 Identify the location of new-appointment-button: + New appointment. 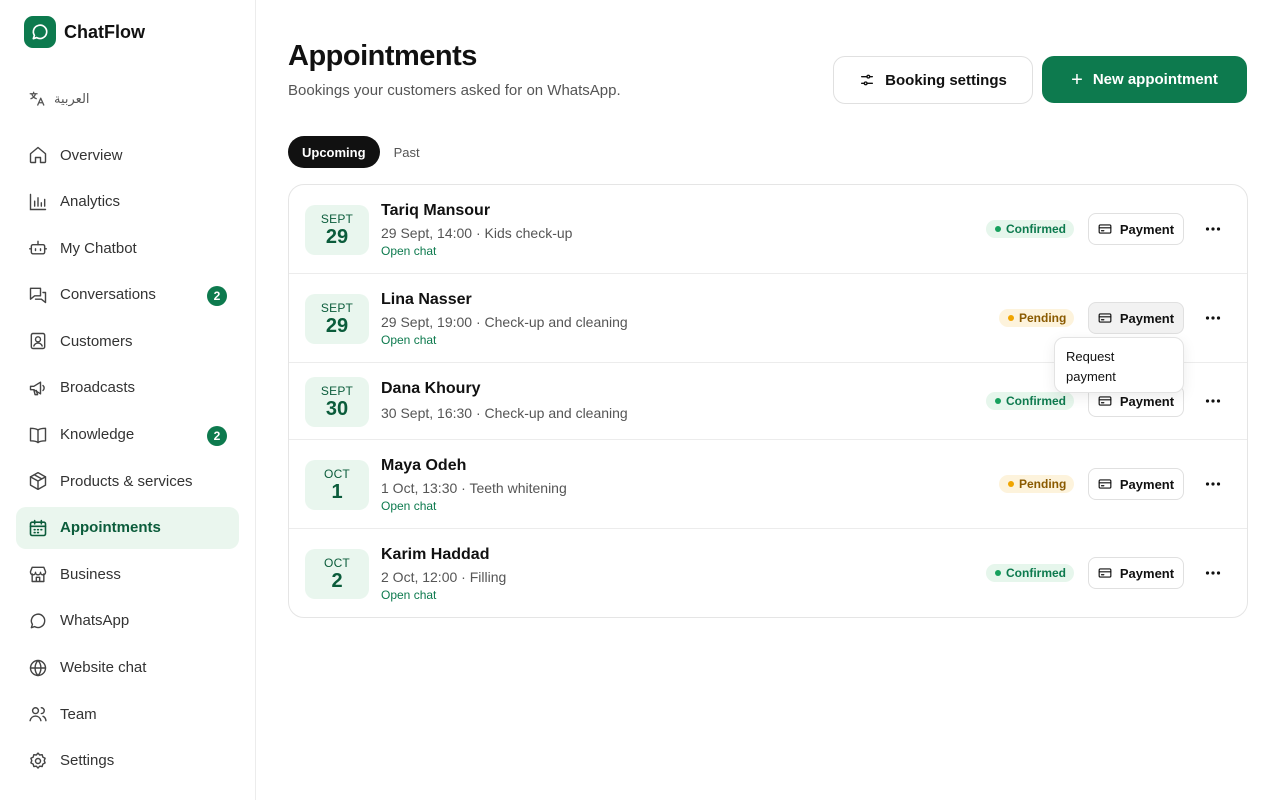
(1144, 79).